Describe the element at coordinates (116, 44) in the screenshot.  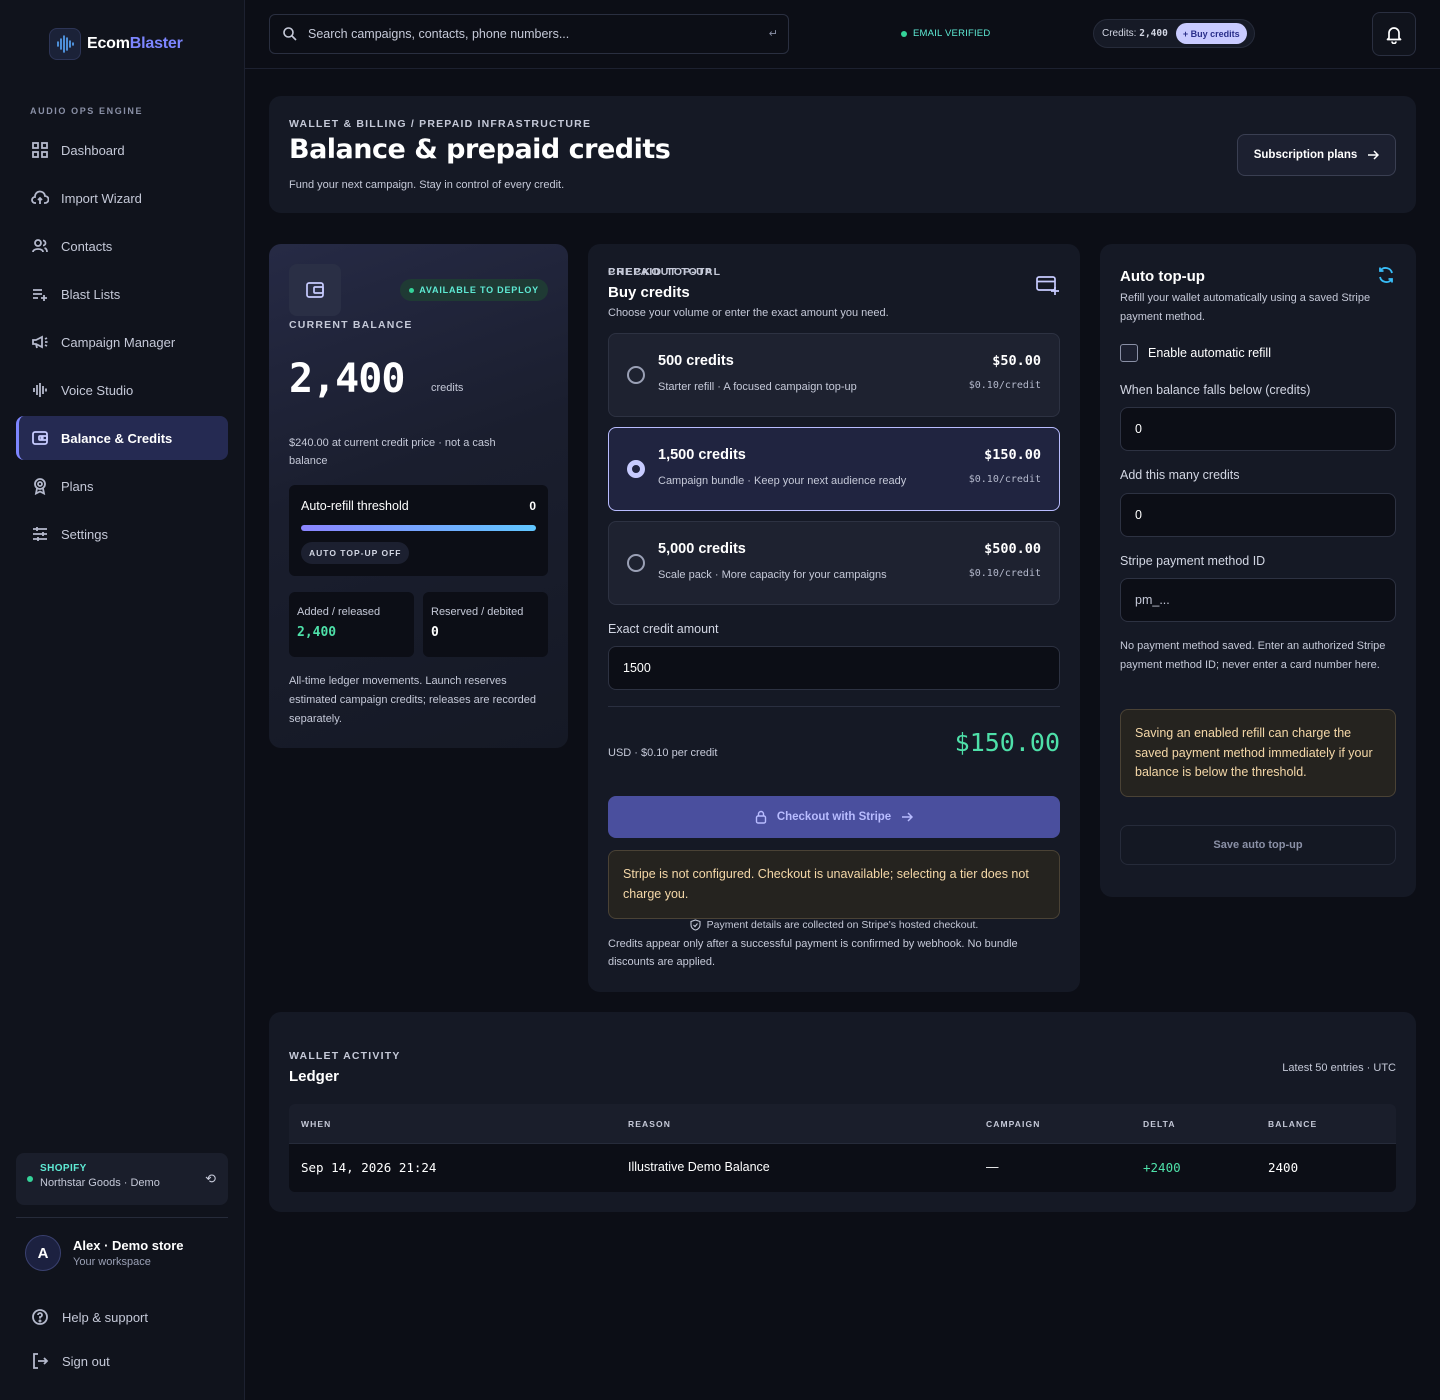
I see `brand: EcomBlaster` at that location.